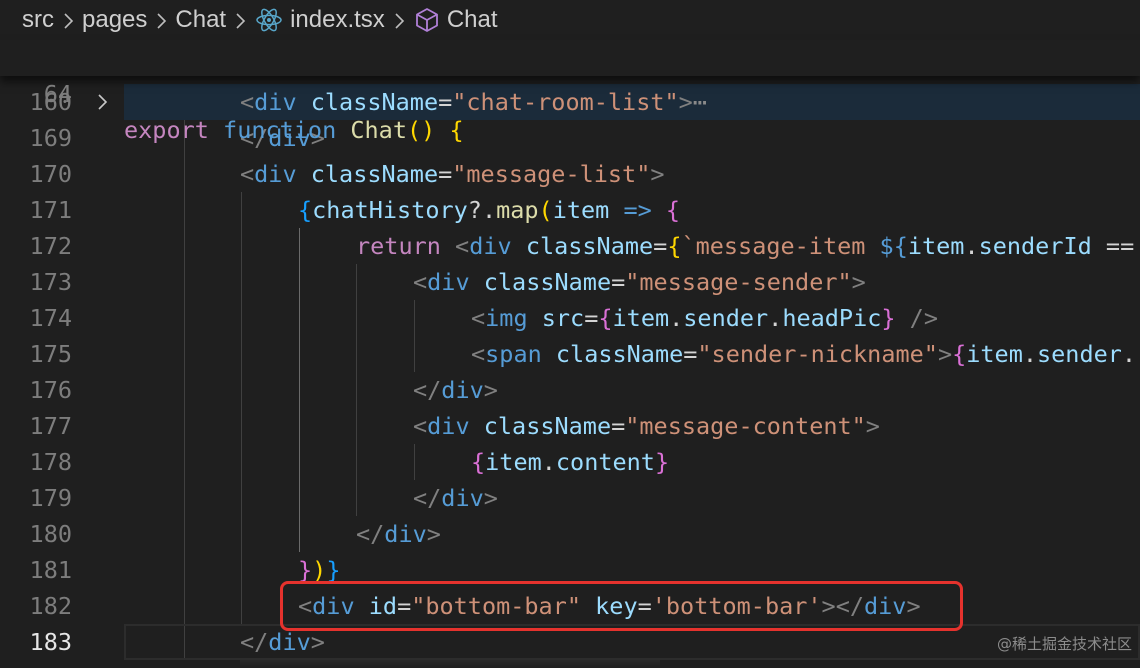 The image size is (1140, 668). I want to click on code-text: <div className="message-list">, so click(452, 174).